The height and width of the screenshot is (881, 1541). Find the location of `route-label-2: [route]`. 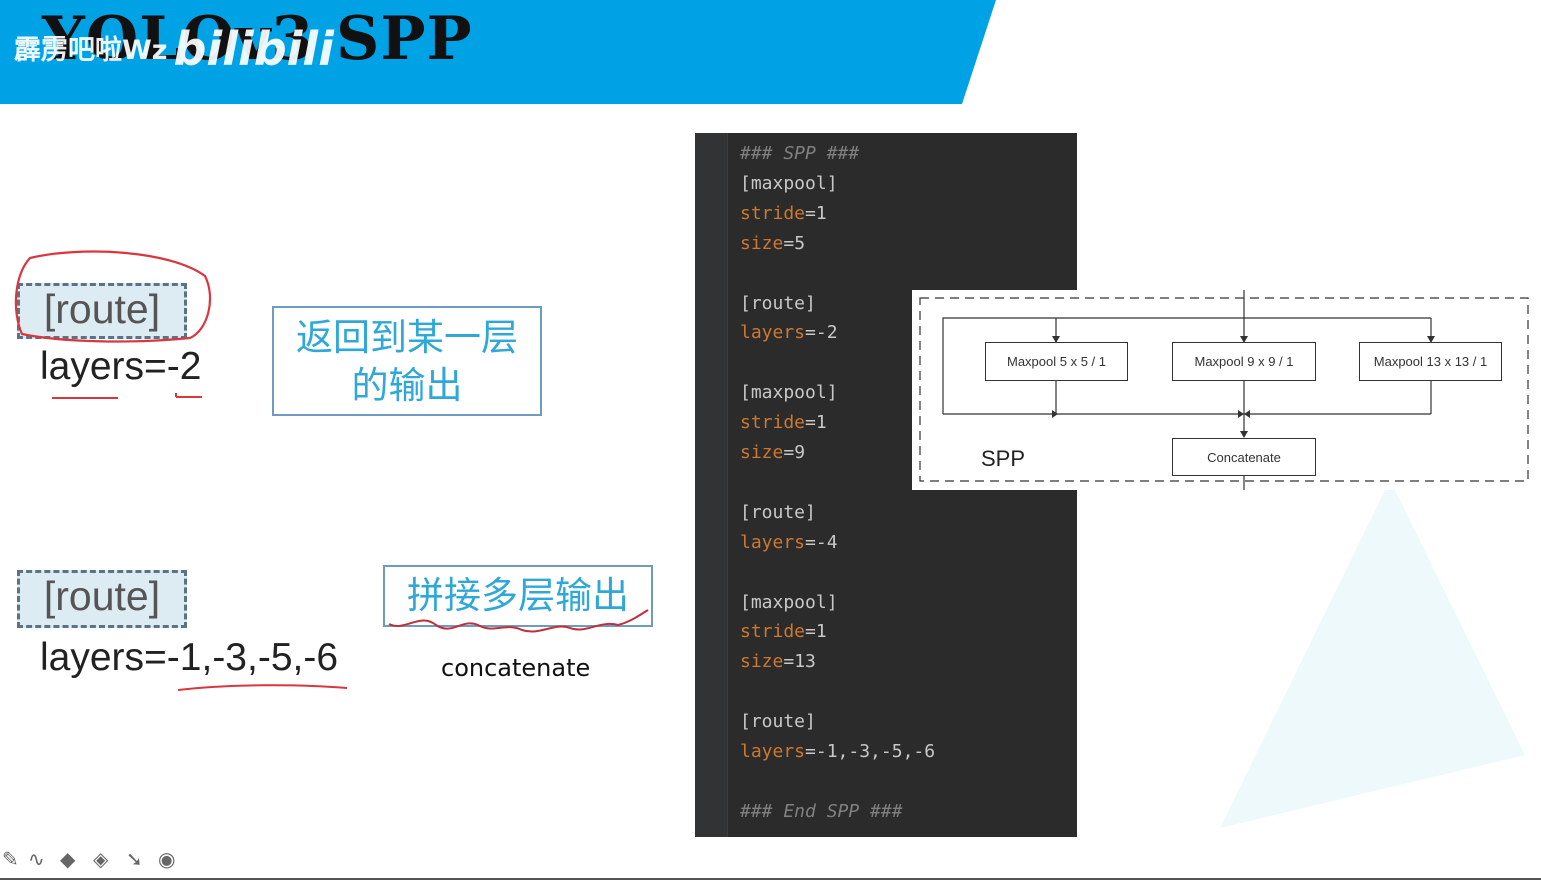

route-label-2: [route] is located at coordinates (102, 596).